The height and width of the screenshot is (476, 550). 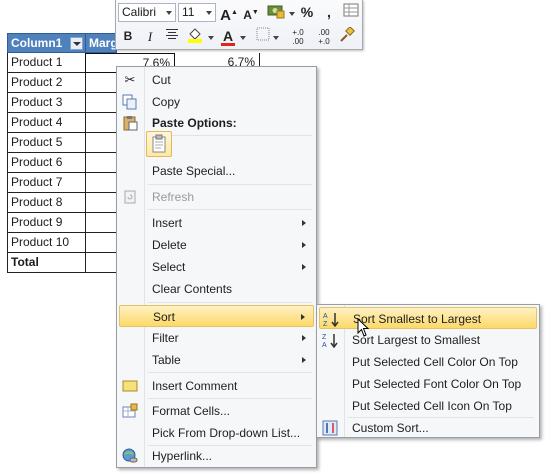 I want to click on table-cell-name: Product 9, so click(x=46, y=223).